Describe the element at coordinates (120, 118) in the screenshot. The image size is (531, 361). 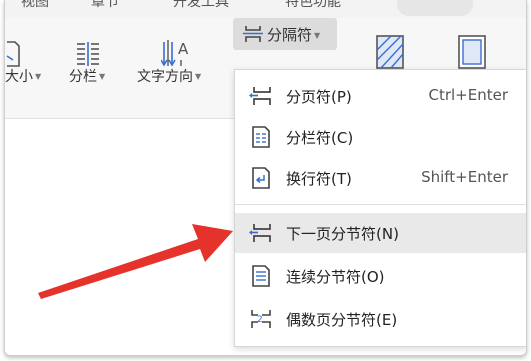
I see `ribbon-divider` at that location.